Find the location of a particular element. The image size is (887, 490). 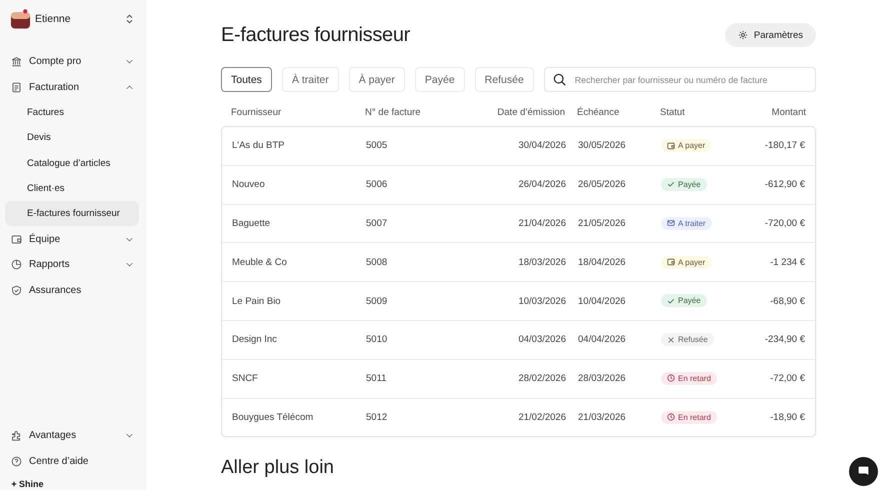

settings-icon is located at coordinates (743, 35).